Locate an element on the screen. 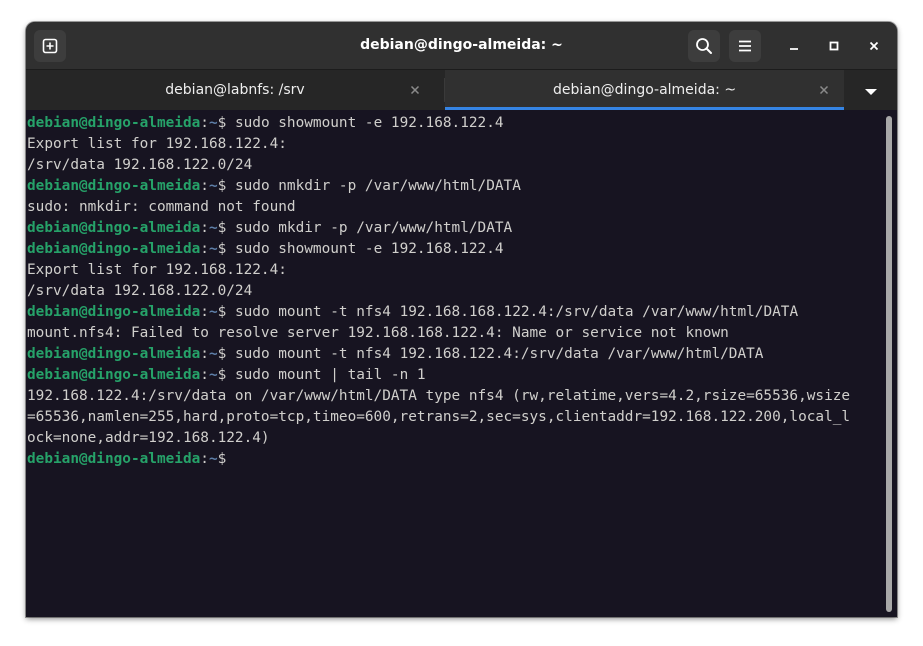 This screenshot has height=646, width=923. tab-labnfs: debian@labnfs: /srv is located at coordinates (235, 90).